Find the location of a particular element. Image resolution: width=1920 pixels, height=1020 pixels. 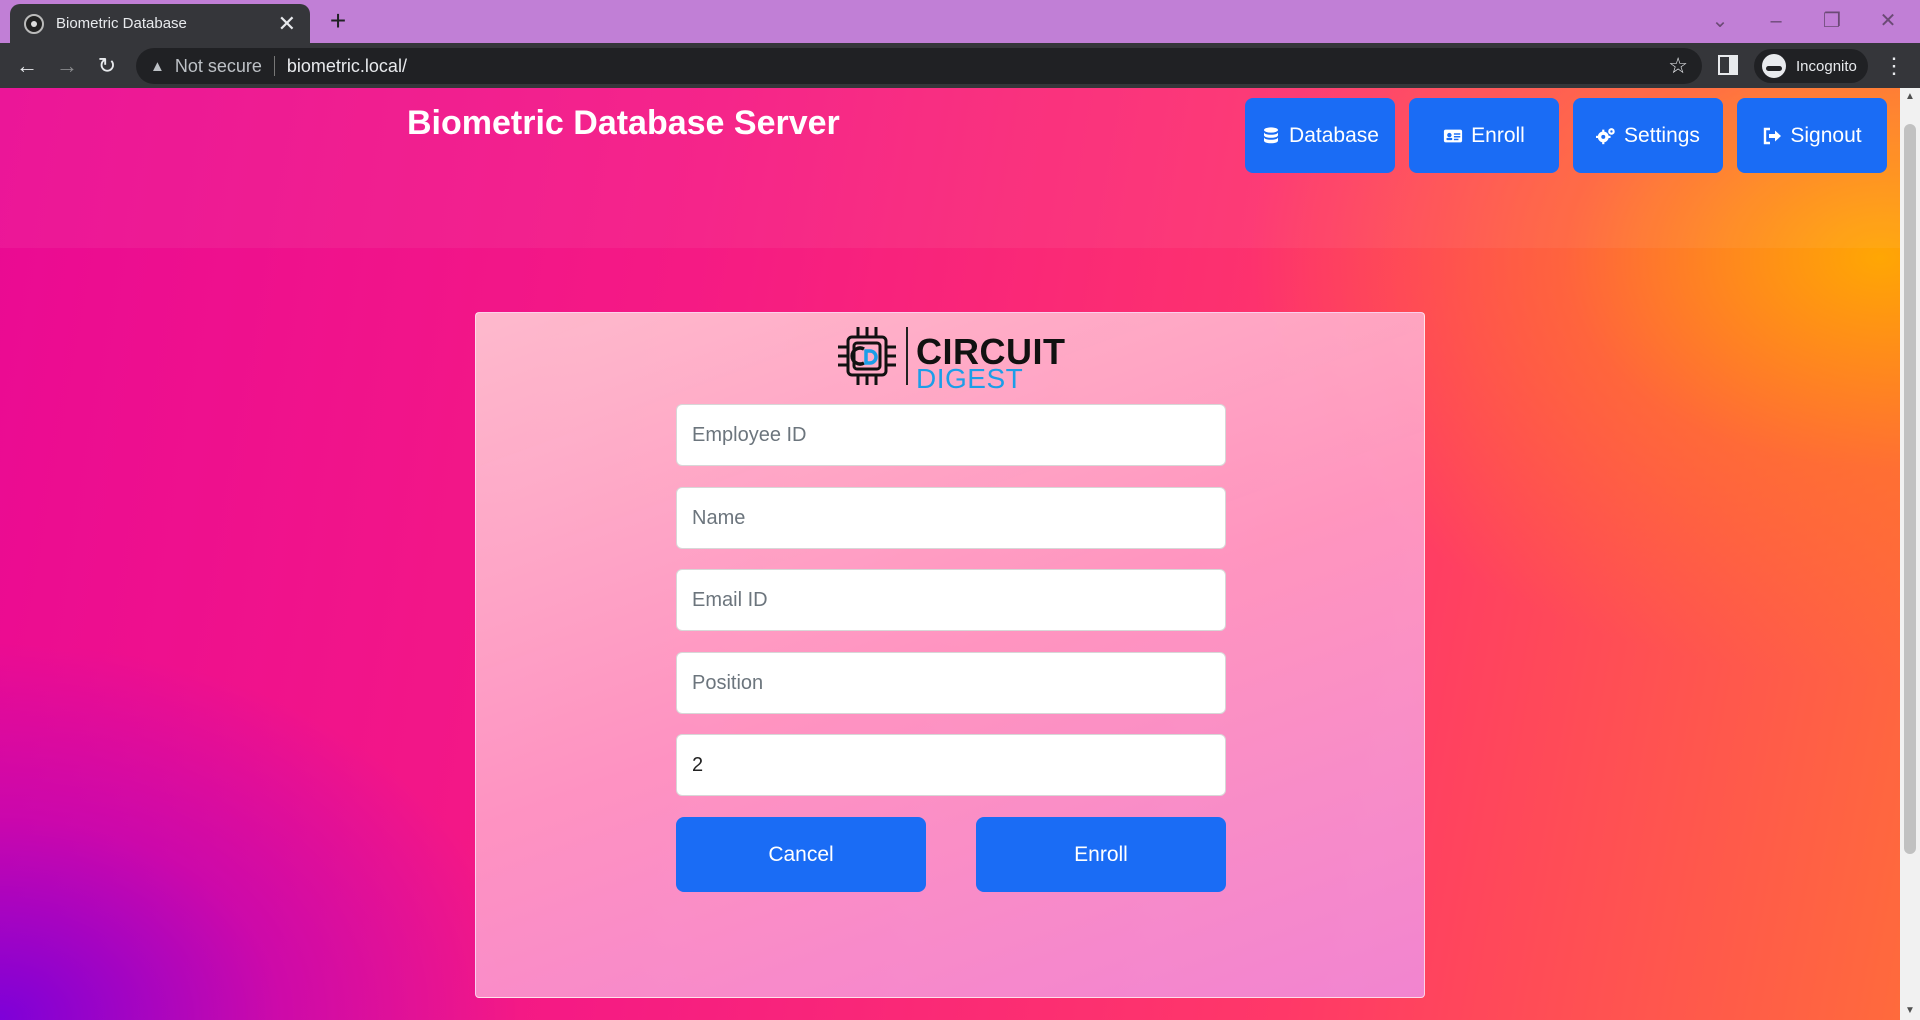

reload-icon: ↻ is located at coordinates (107, 66).